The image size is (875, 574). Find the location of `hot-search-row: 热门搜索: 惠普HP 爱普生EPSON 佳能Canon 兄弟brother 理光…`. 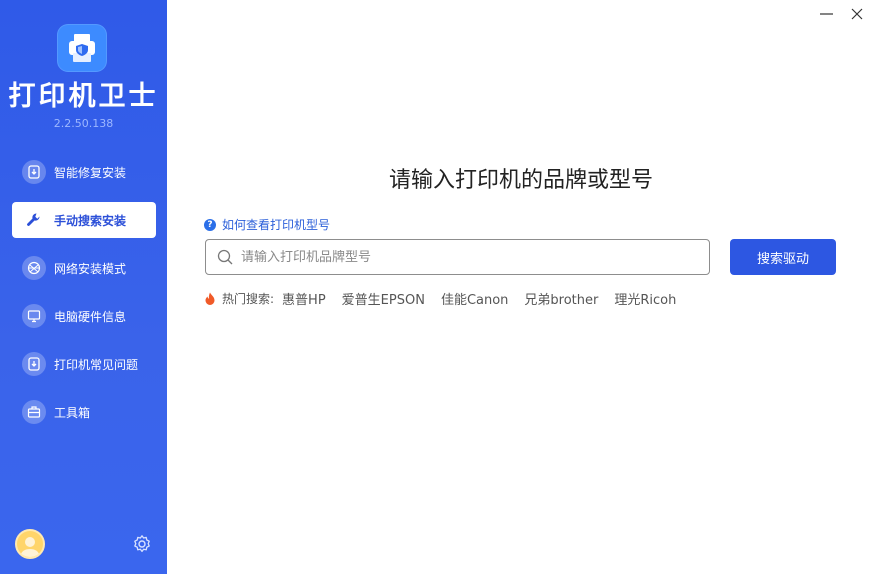

hot-search-row: 热门搜索: 惠普HP 爱普生EPSON 佳能Canon 兄弟brother 理光… is located at coordinates (448, 298).